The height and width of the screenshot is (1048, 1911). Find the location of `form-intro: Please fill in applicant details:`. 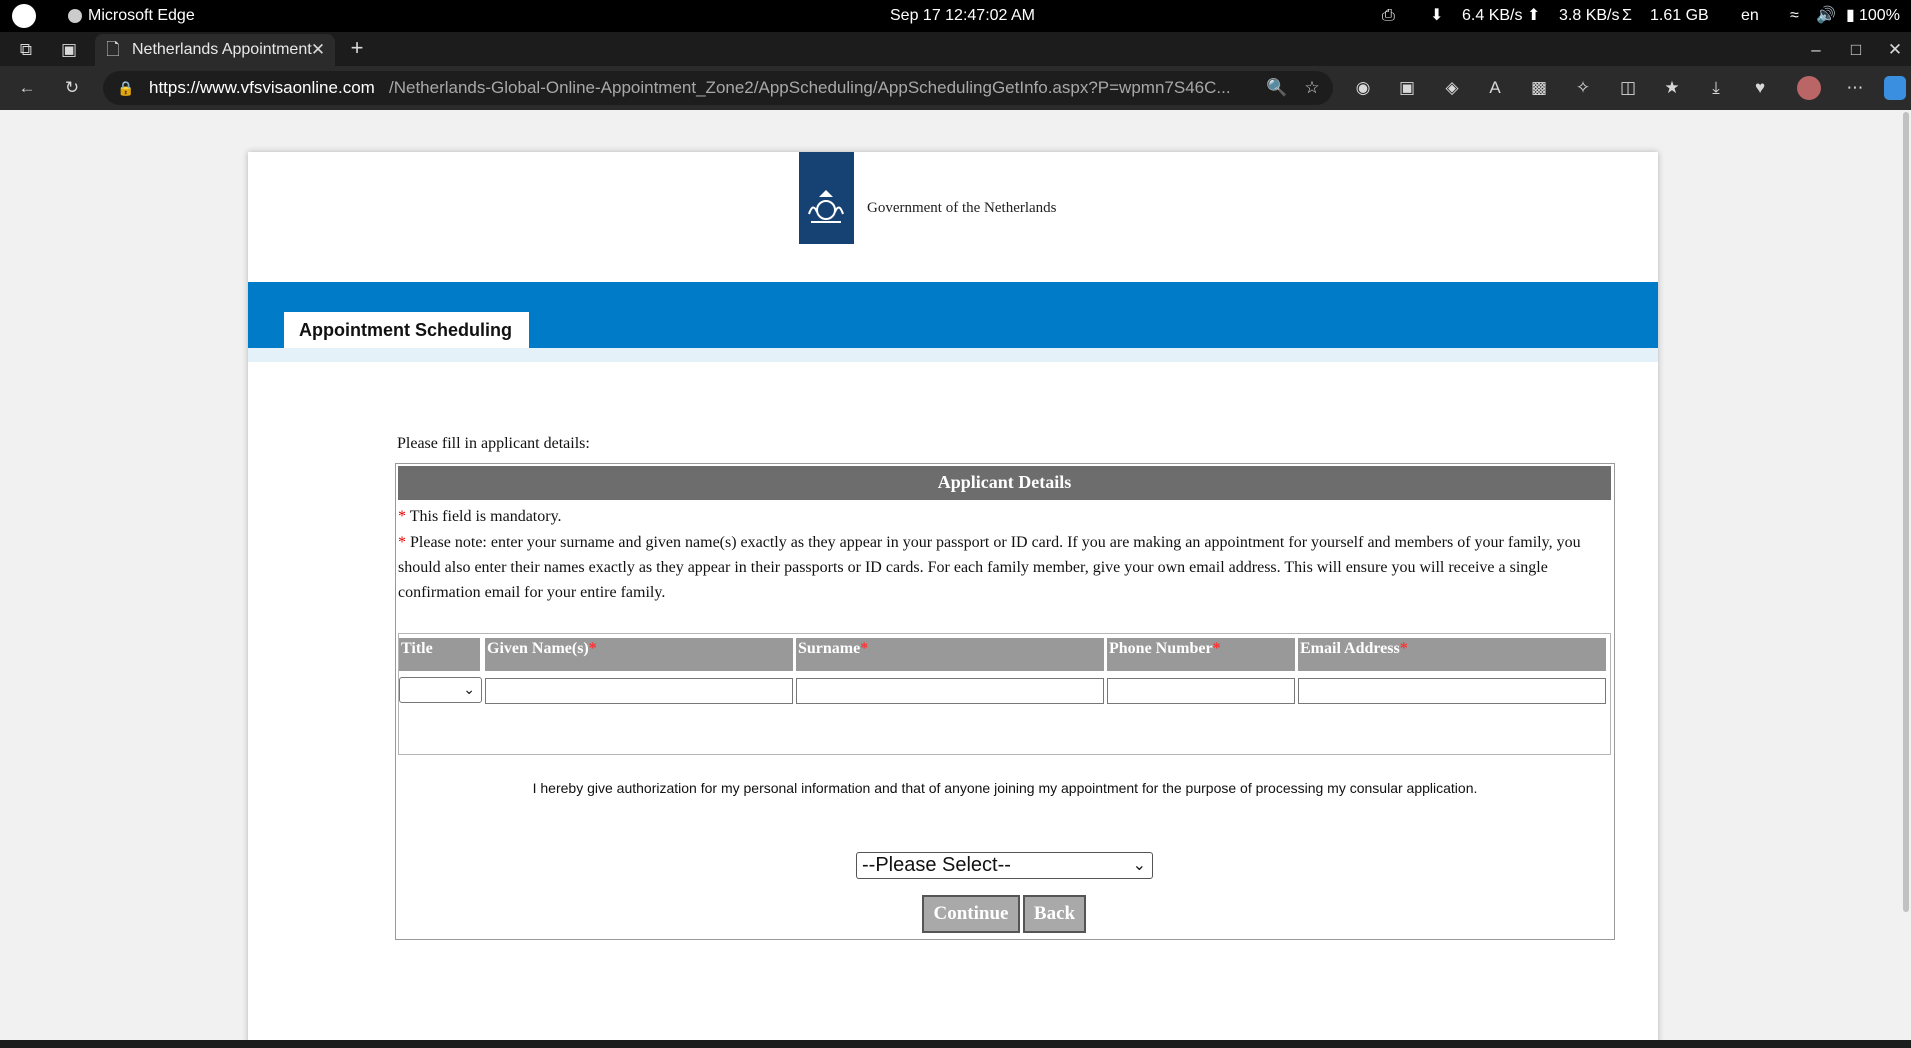

form-intro: Please fill in applicant details: is located at coordinates (493, 443).